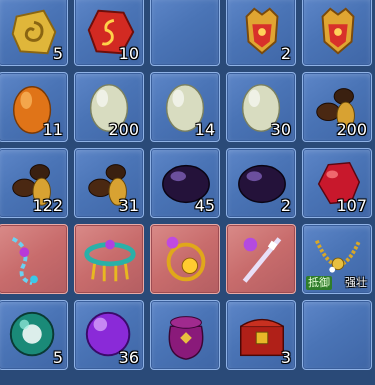 Image resolution: width=375 pixels, height=385 pixels. What do you see at coordinates (185, 107) in the screenshot?
I see `inventory-slot: 14` at bounding box center [185, 107].